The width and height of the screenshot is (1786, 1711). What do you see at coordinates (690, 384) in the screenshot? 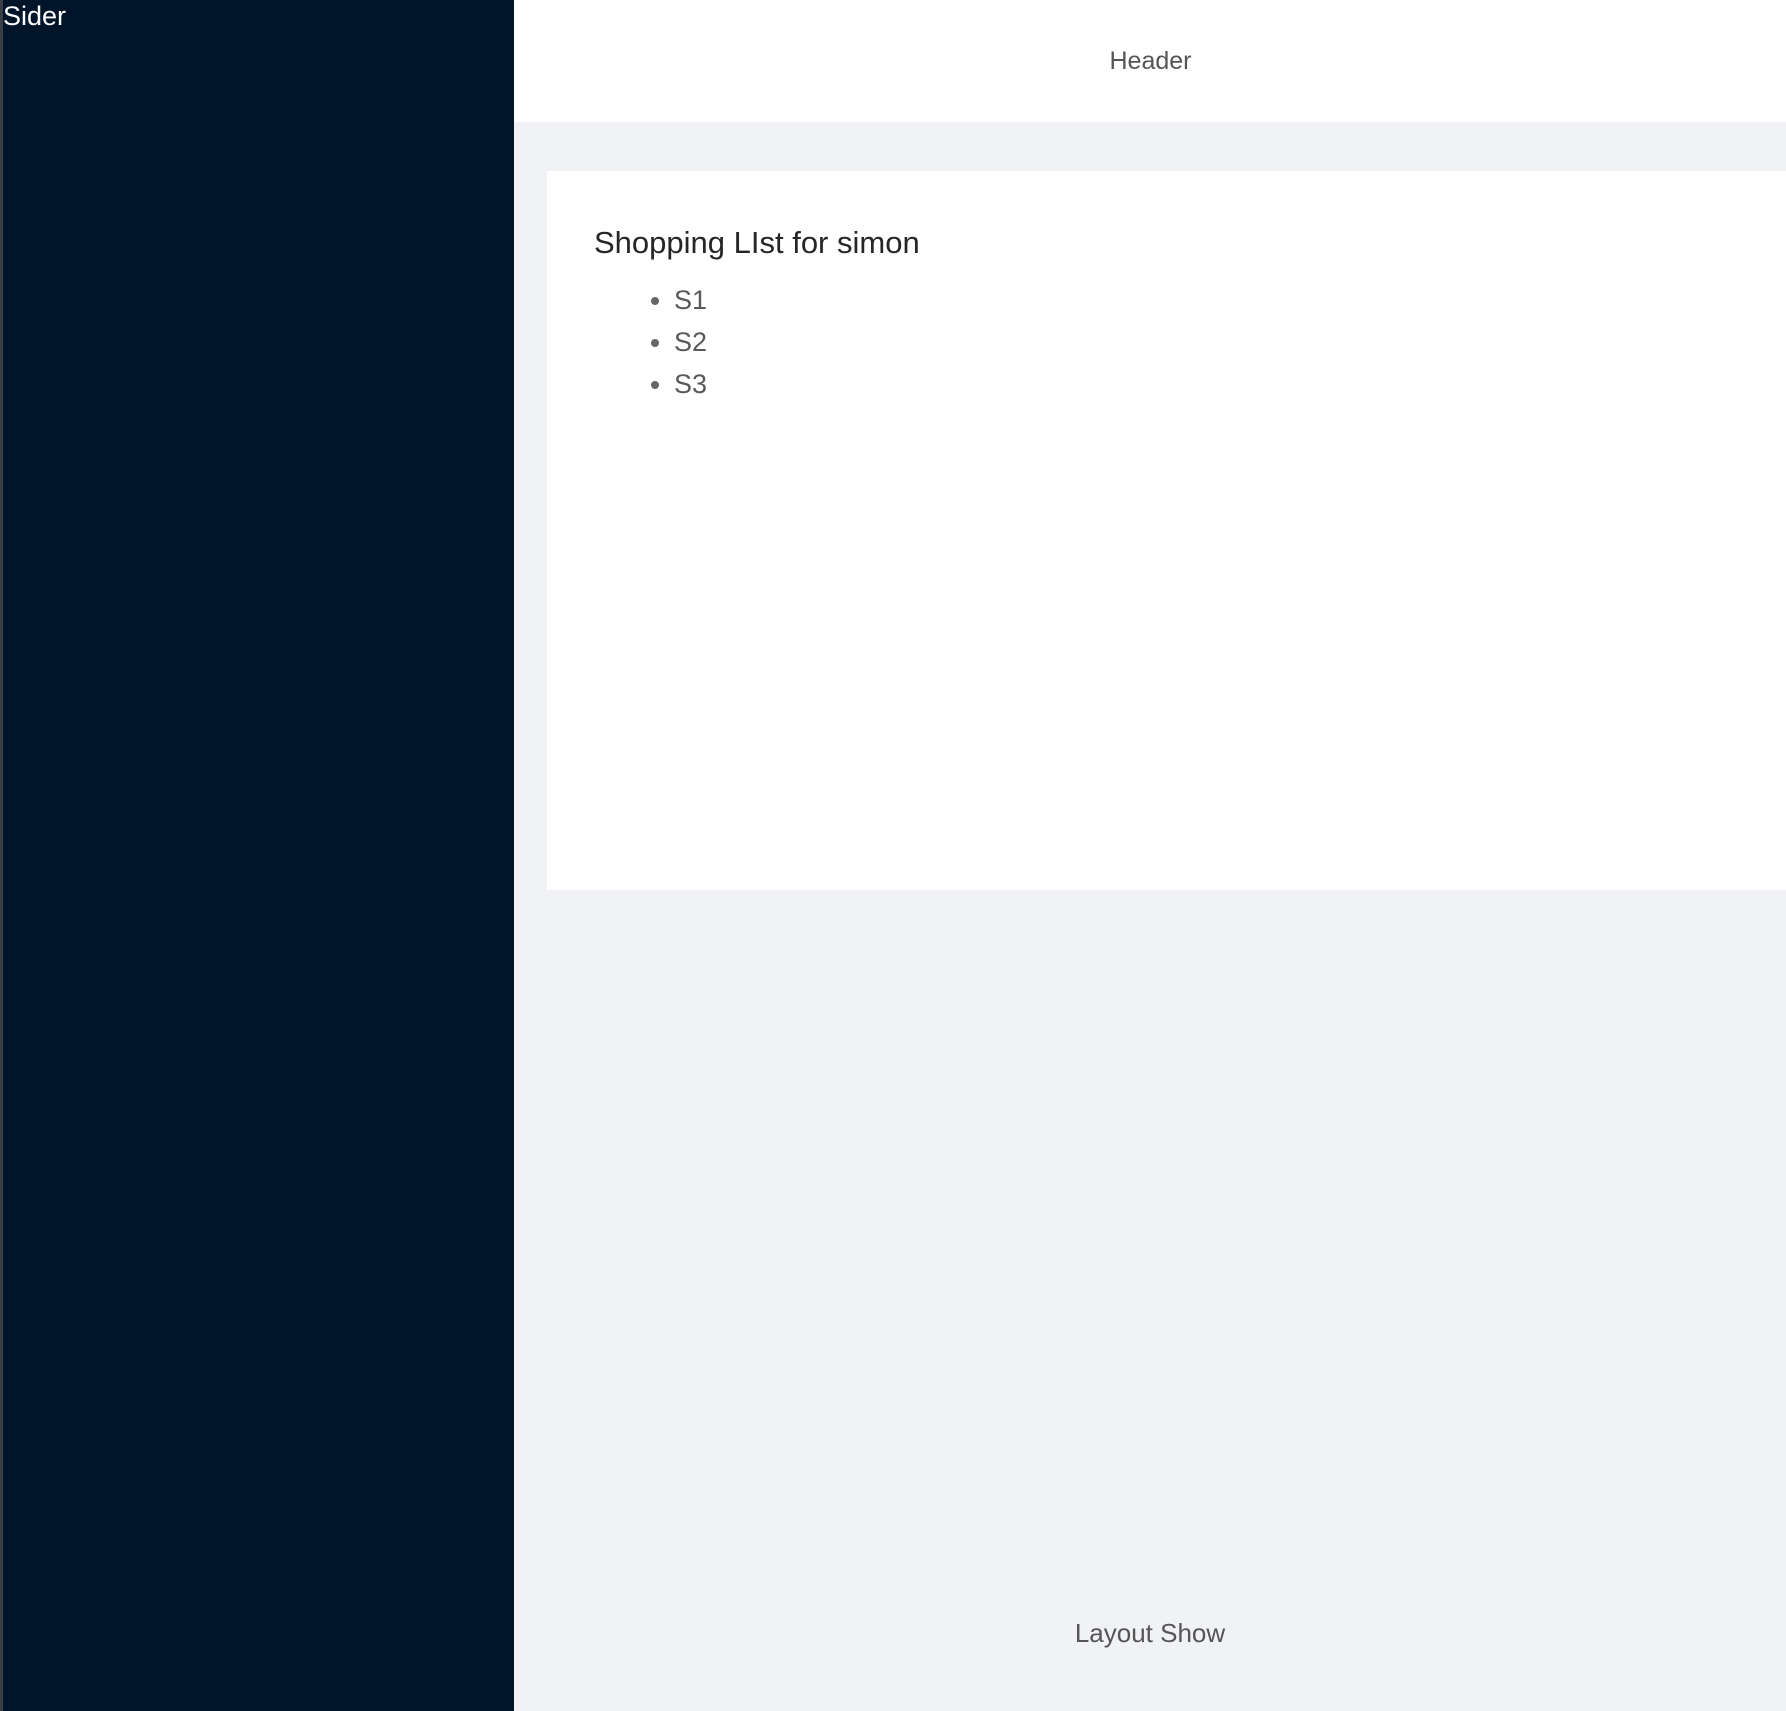
I see `list-item: S3` at bounding box center [690, 384].